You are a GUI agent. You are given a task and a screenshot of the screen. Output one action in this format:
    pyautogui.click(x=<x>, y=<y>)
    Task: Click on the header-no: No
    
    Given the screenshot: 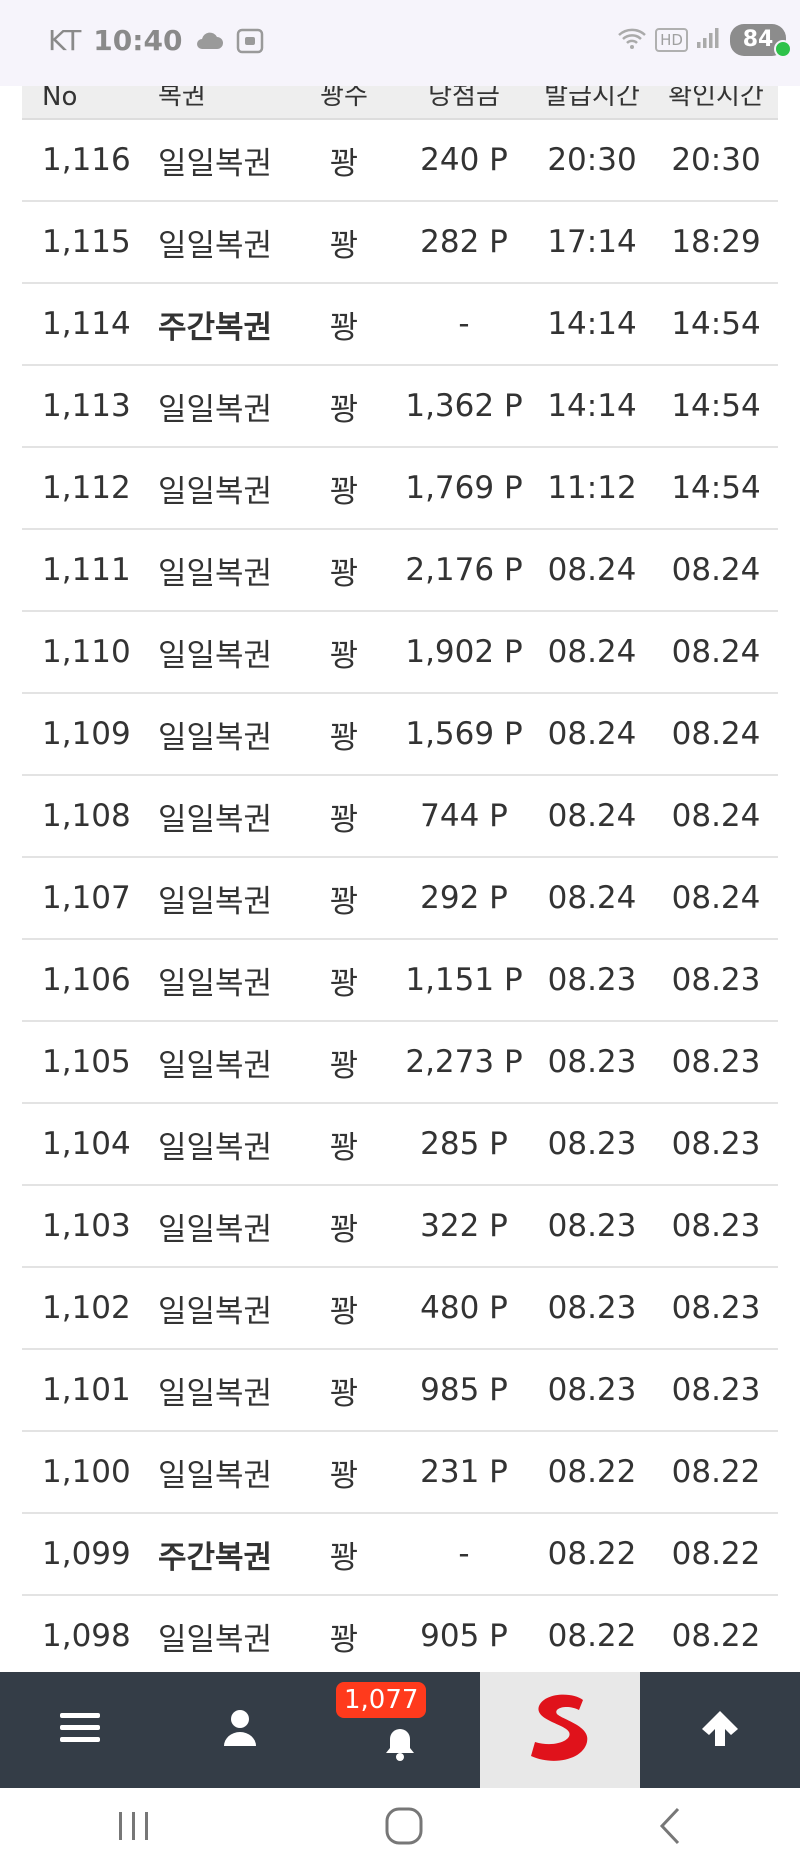 What is the action you would take?
    pyautogui.click(x=60, y=97)
    